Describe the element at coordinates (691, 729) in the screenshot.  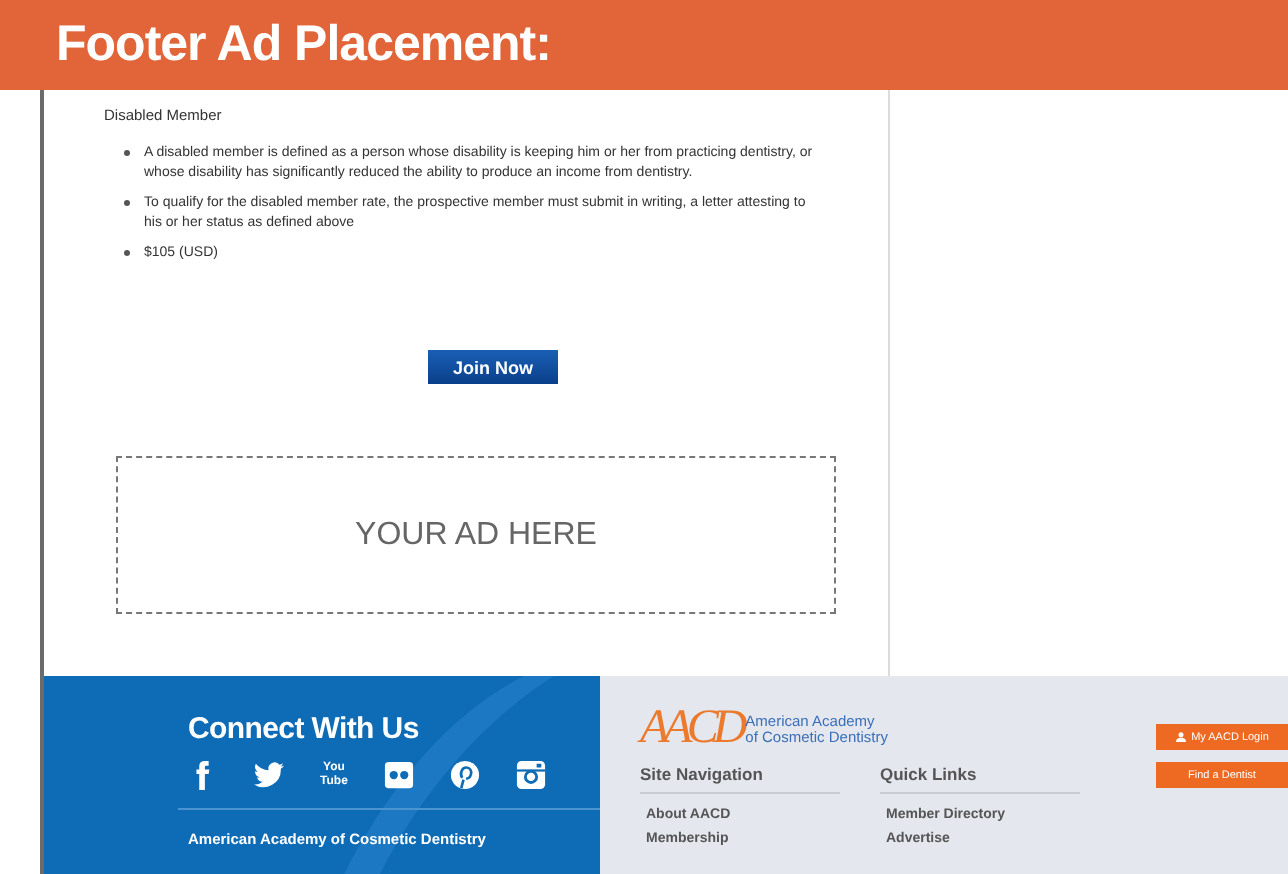
I see `logo-mark: AACD` at that location.